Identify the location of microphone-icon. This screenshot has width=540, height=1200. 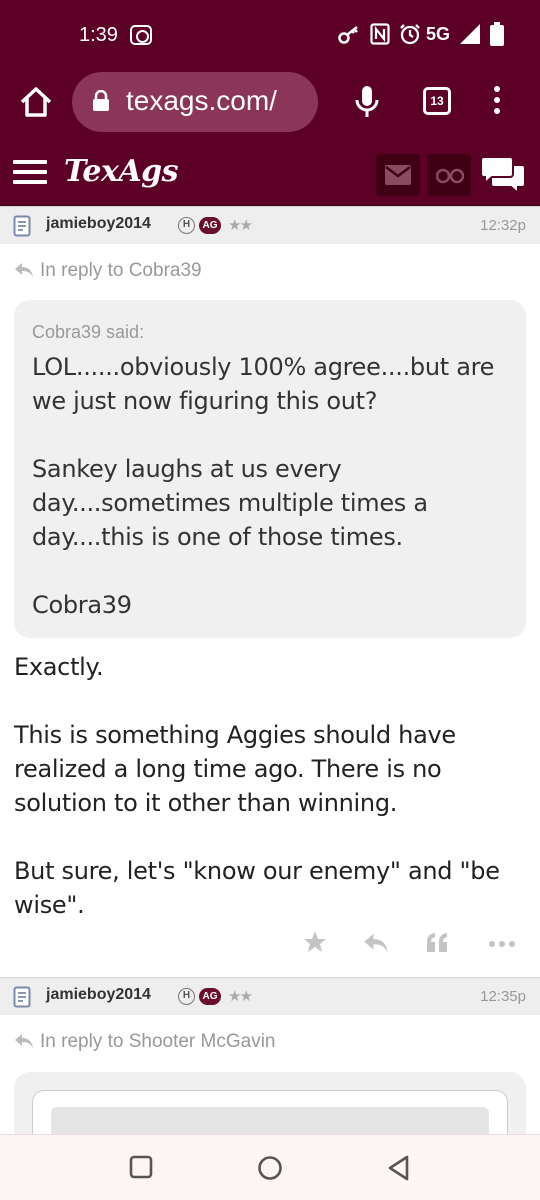
(367, 102).